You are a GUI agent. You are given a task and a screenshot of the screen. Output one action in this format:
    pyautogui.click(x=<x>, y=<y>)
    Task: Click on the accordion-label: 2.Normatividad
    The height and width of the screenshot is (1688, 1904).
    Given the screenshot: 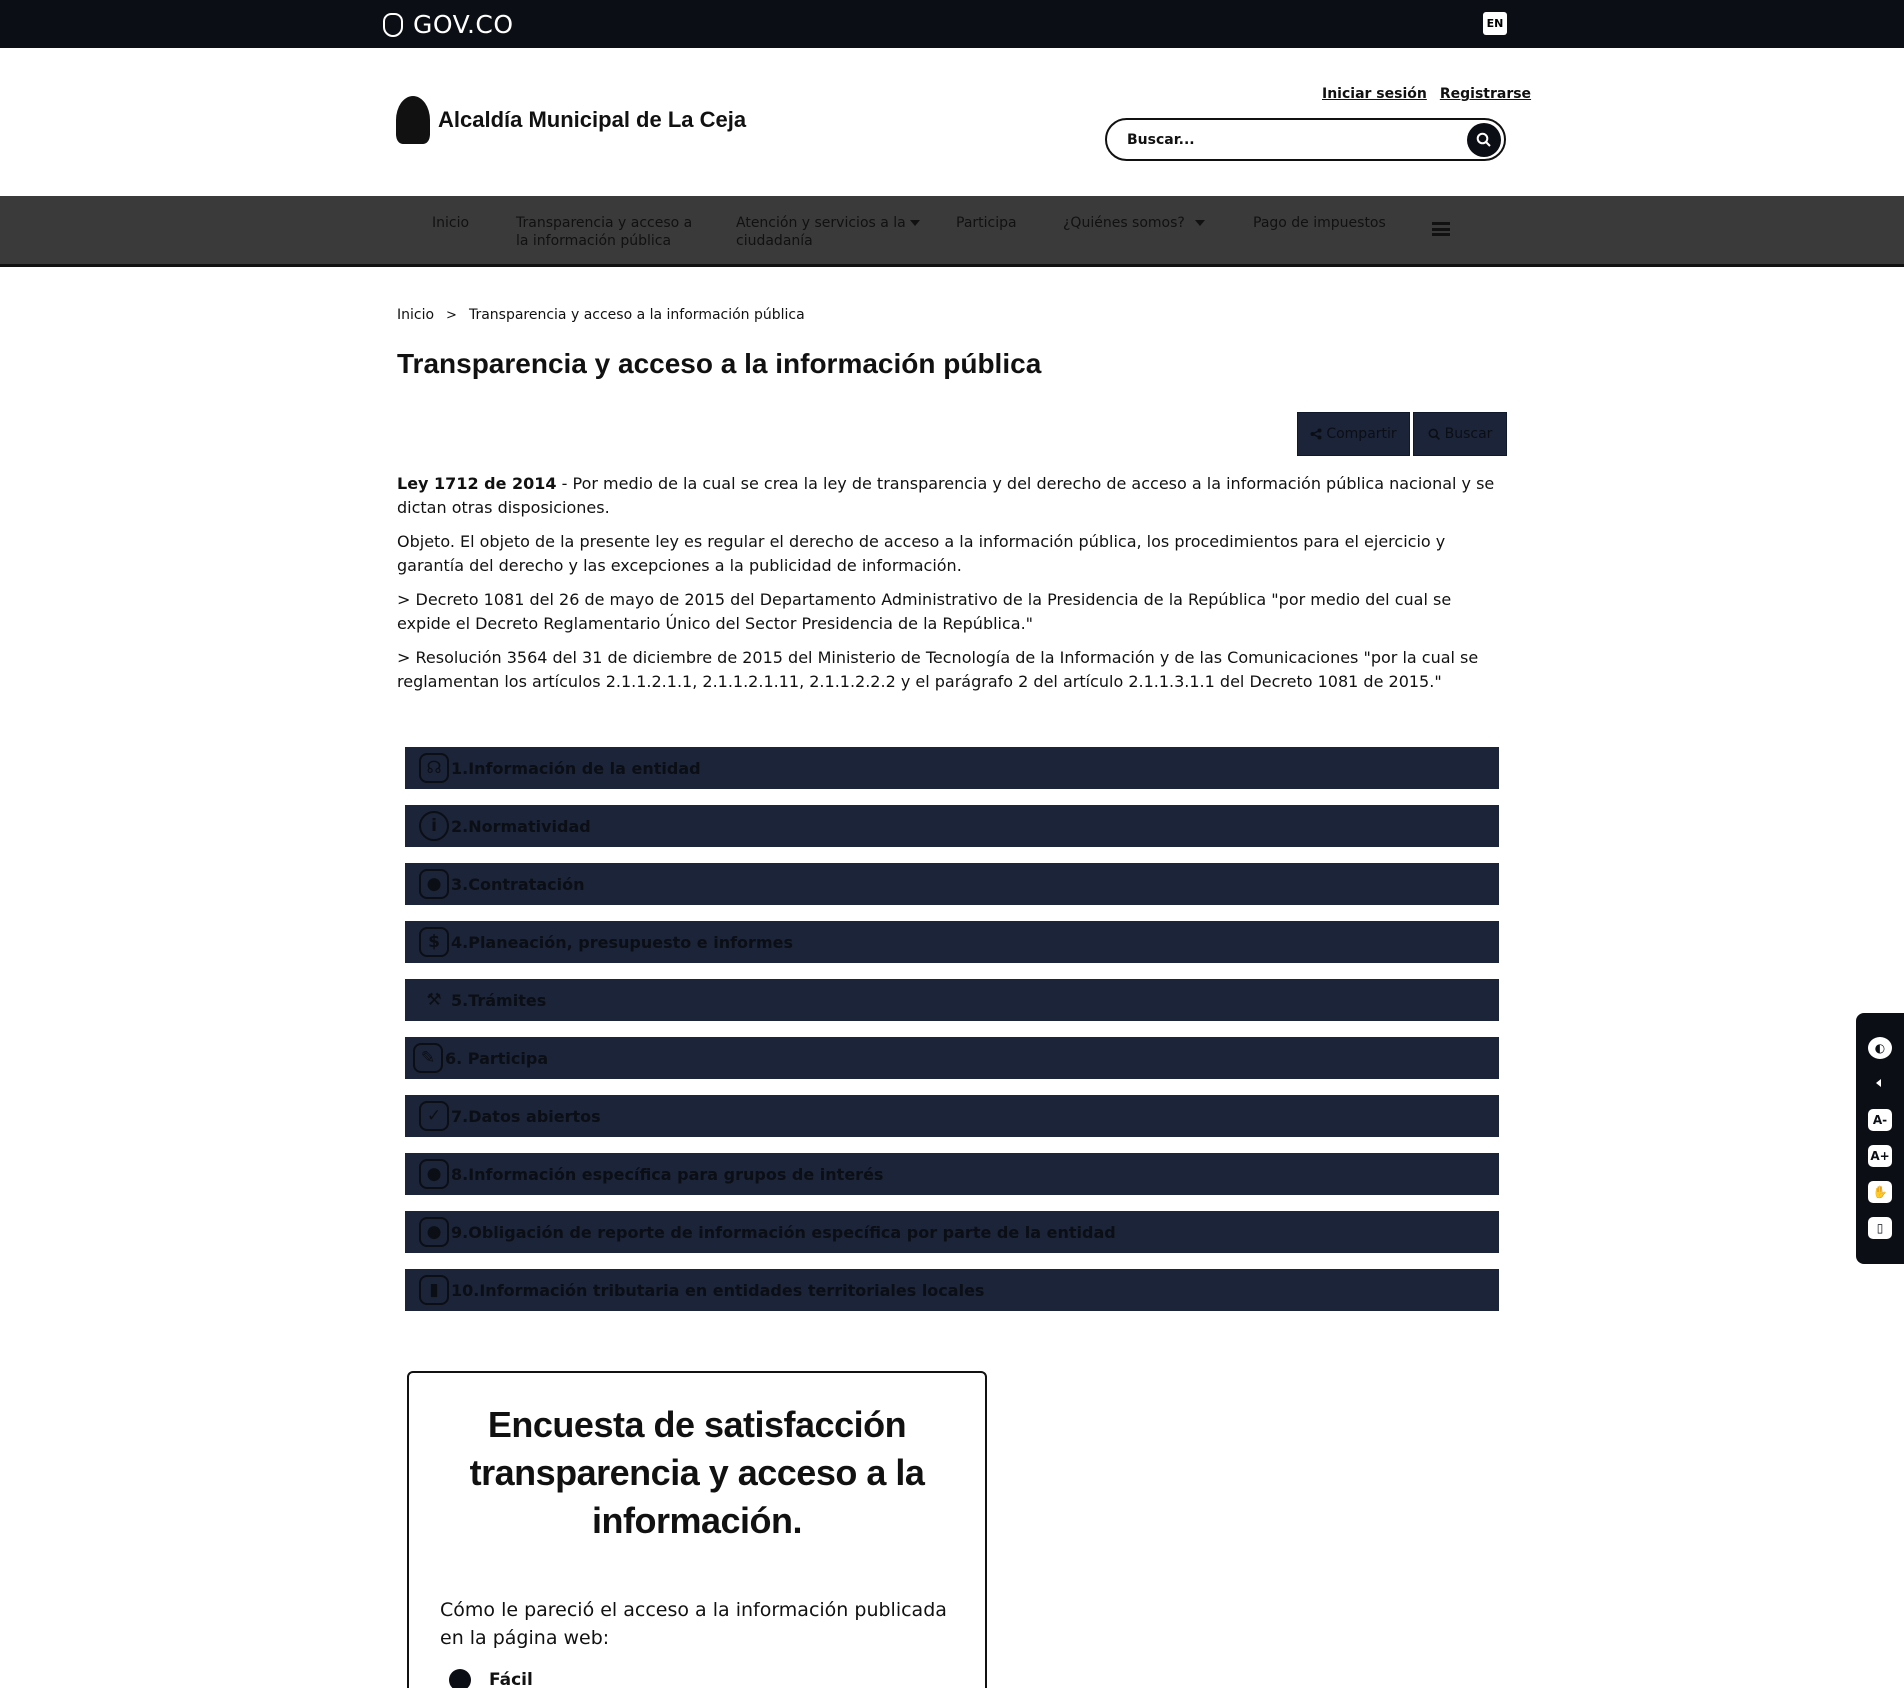 What is the action you would take?
    pyautogui.click(x=521, y=826)
    